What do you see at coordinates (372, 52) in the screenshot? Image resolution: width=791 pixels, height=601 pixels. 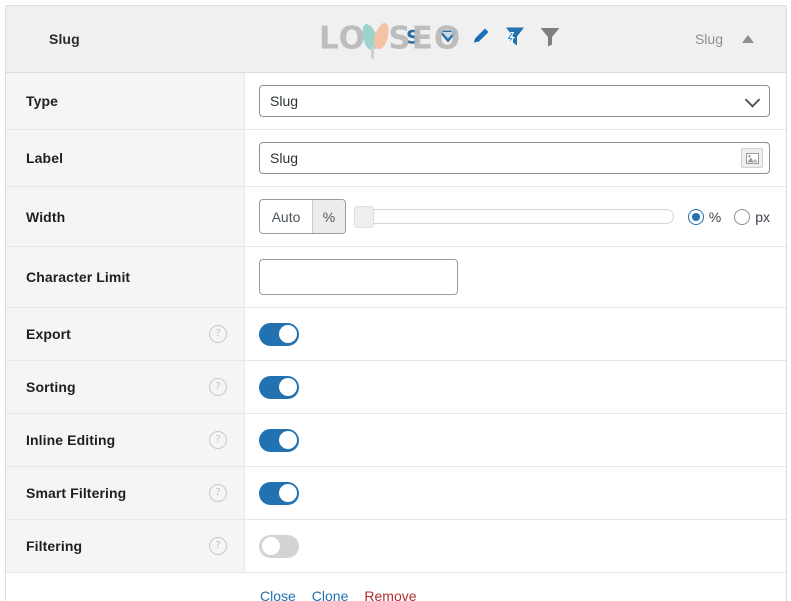 I see `watermark-stem-icon` at bounding box center [372, 52].